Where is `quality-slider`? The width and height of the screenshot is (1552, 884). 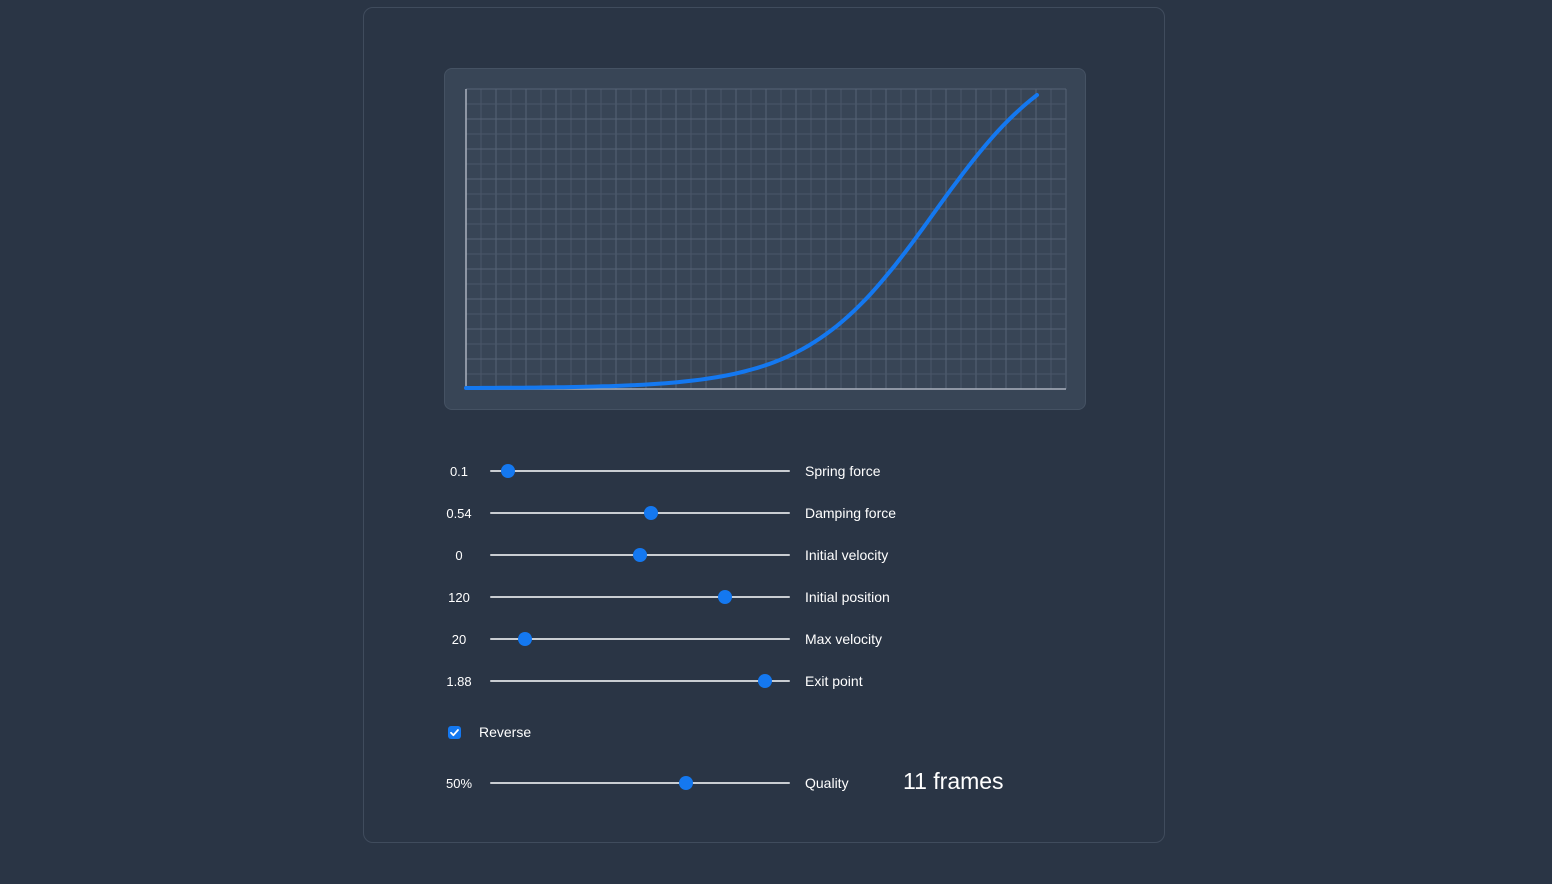
quality-slider is located at coordinates (640, 783).